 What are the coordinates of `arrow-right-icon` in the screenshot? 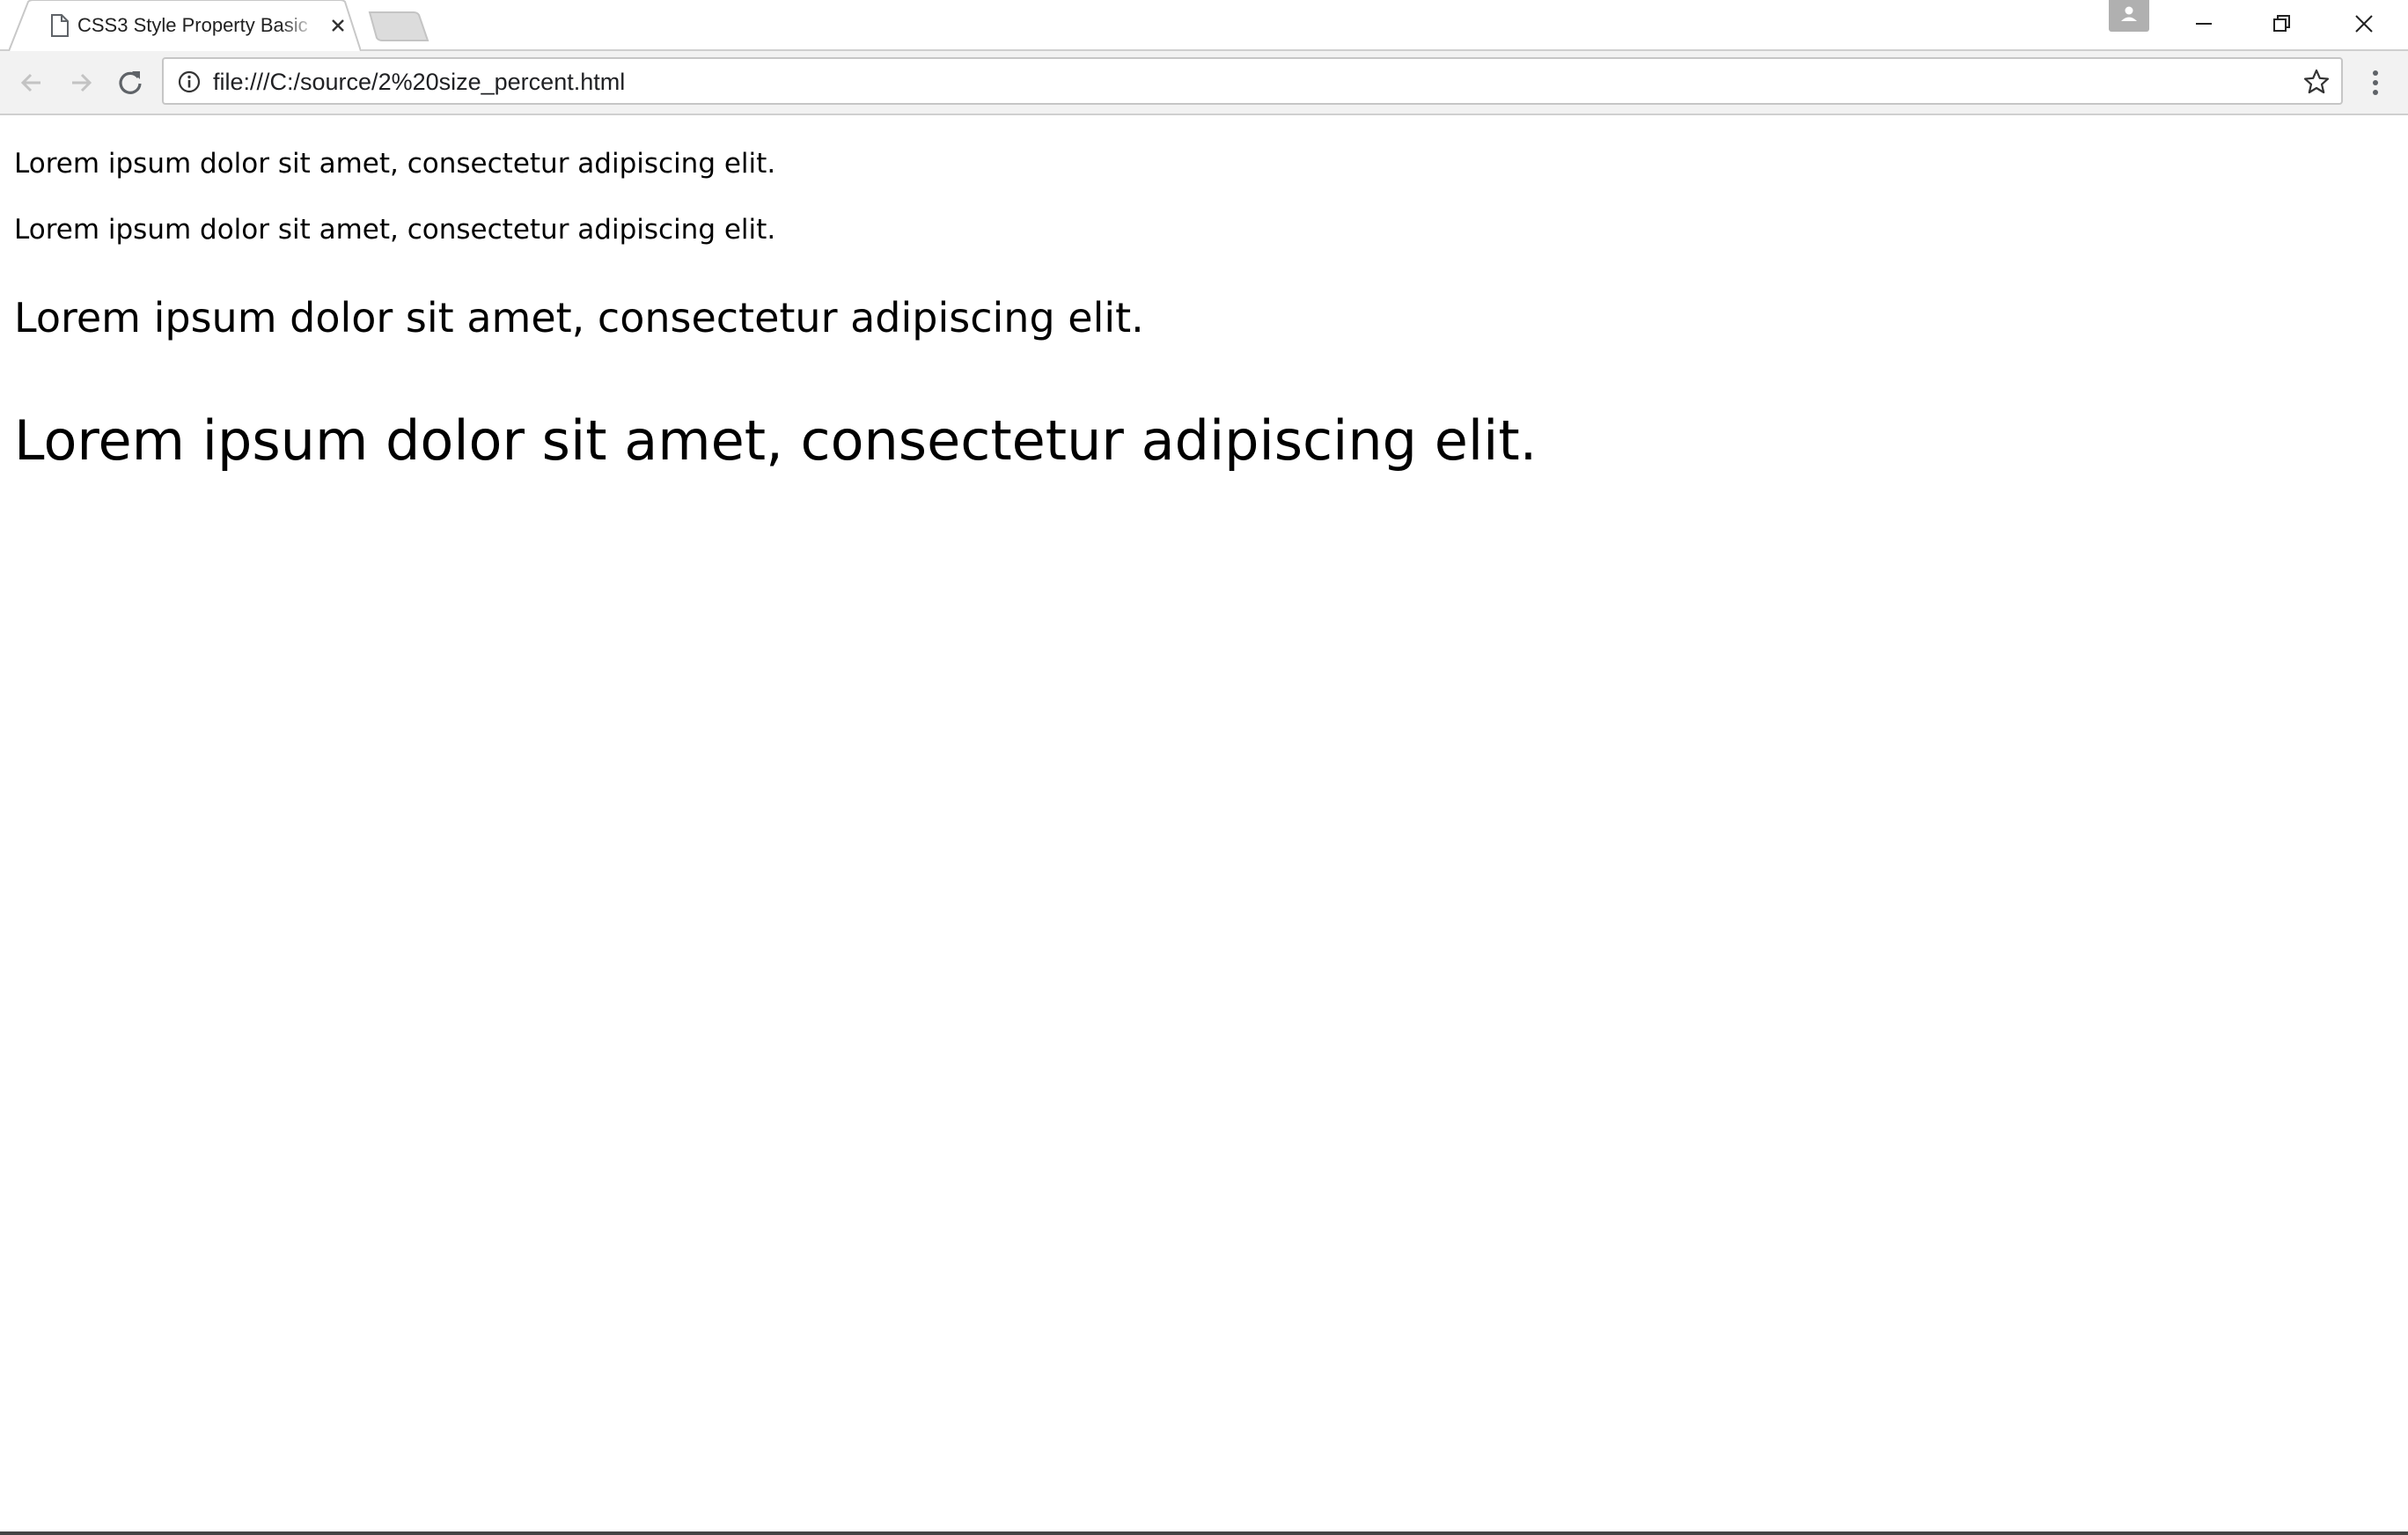 It's located at (81, 83).